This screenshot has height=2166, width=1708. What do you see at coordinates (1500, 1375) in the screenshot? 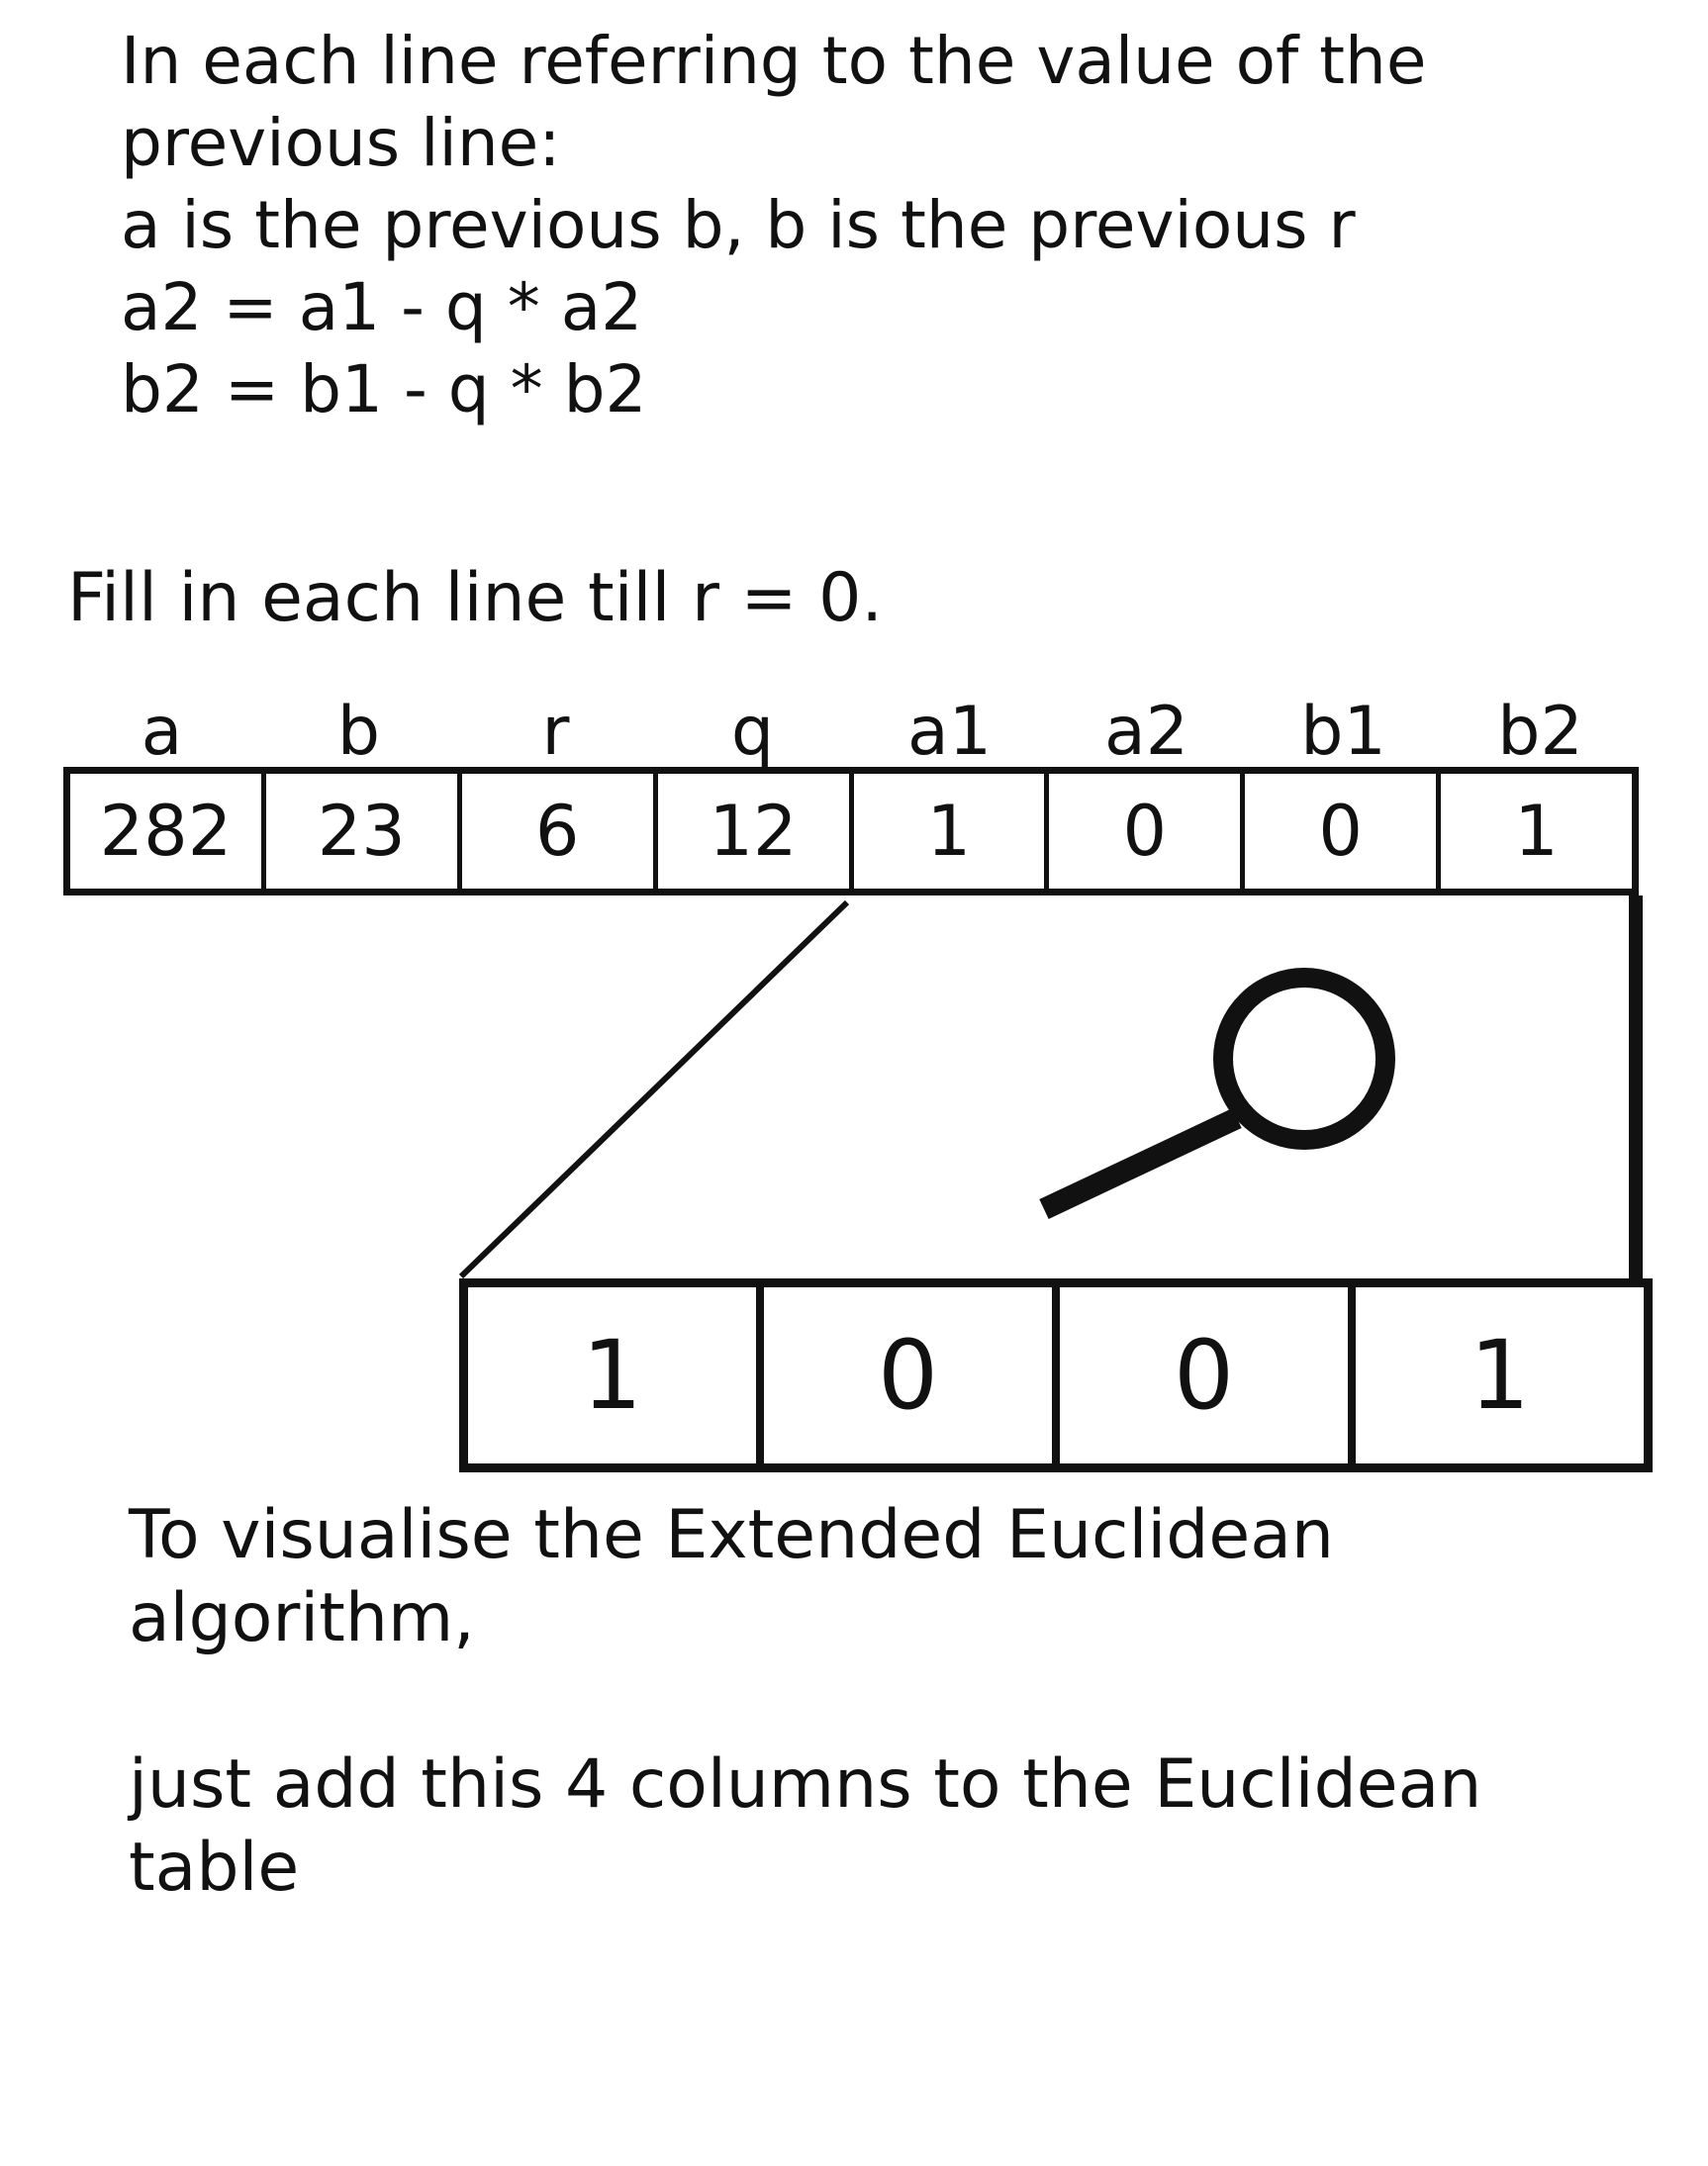
I see `zoom-cell-b2: 1` at bounding box center [1500, 1375].